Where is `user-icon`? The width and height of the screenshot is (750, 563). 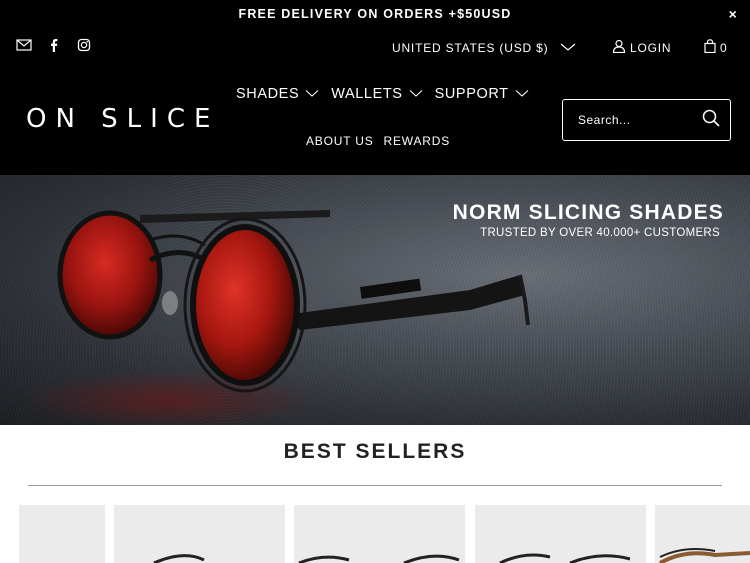 user-icon is located at coordinates (619, 47).